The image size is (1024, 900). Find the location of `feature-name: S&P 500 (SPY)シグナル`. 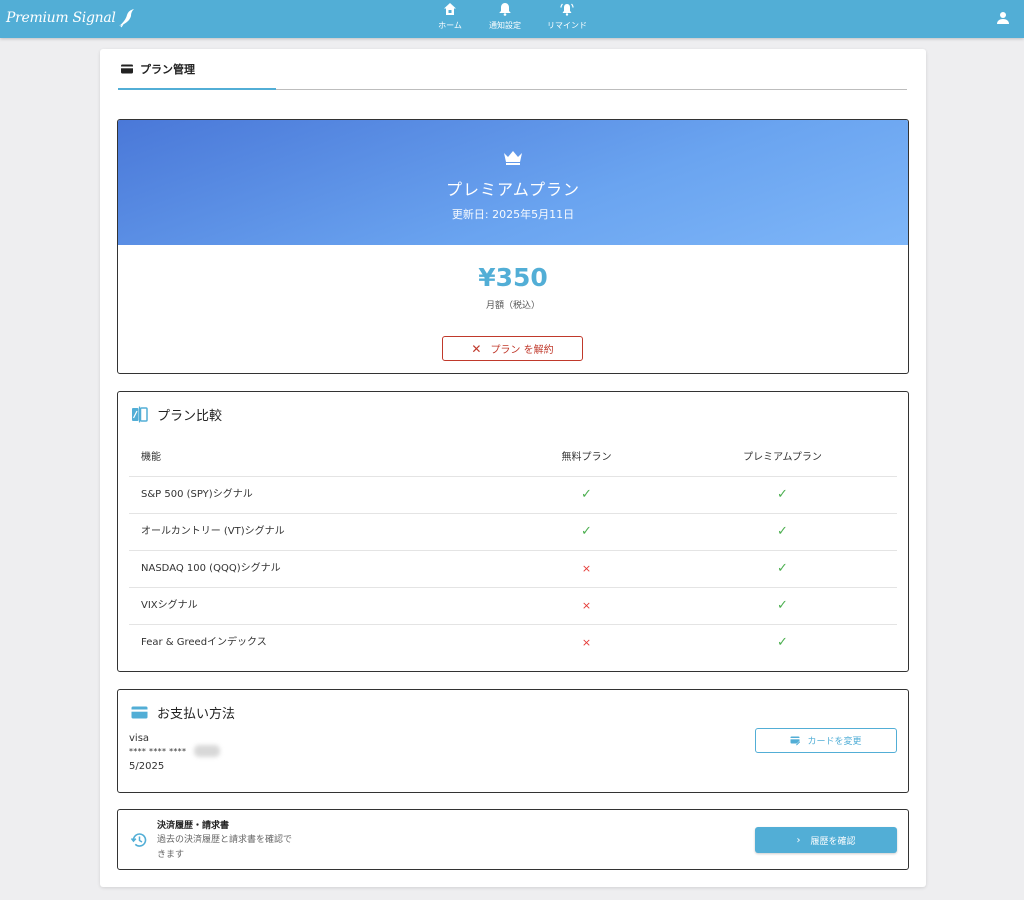

feature-name: S&P 500 (SPY)シグナル is located at coordinates (197, 494).